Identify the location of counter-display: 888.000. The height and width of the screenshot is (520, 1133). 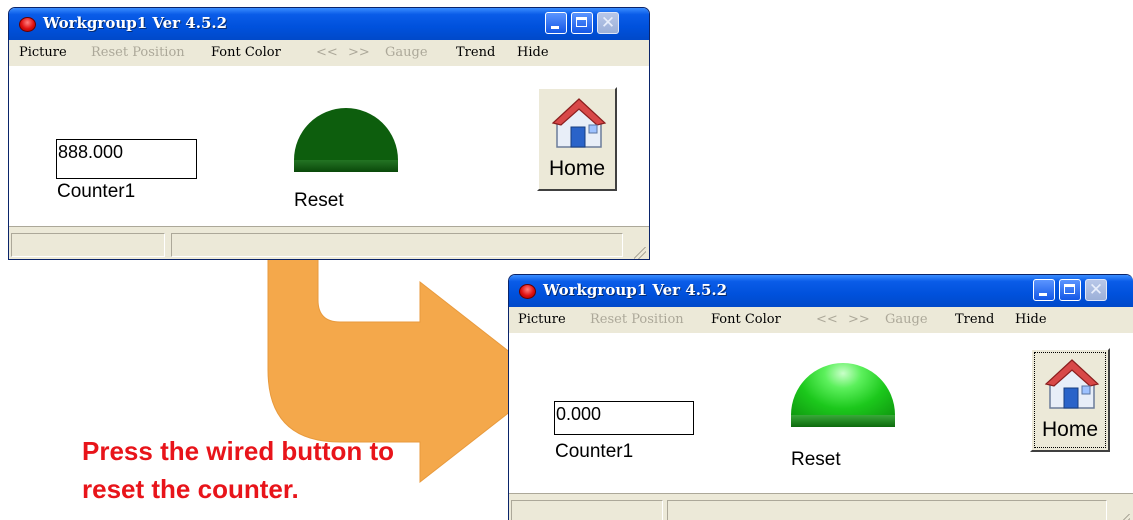
(126, 159).